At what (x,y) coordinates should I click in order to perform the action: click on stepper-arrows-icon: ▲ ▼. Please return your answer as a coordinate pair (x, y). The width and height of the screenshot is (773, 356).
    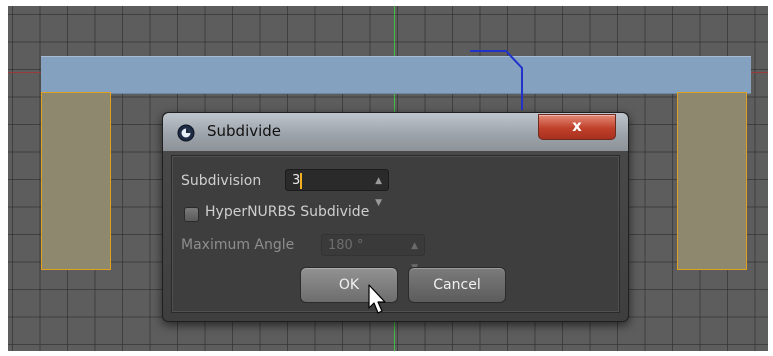
    Looking at the image, I should click on (378, 192).